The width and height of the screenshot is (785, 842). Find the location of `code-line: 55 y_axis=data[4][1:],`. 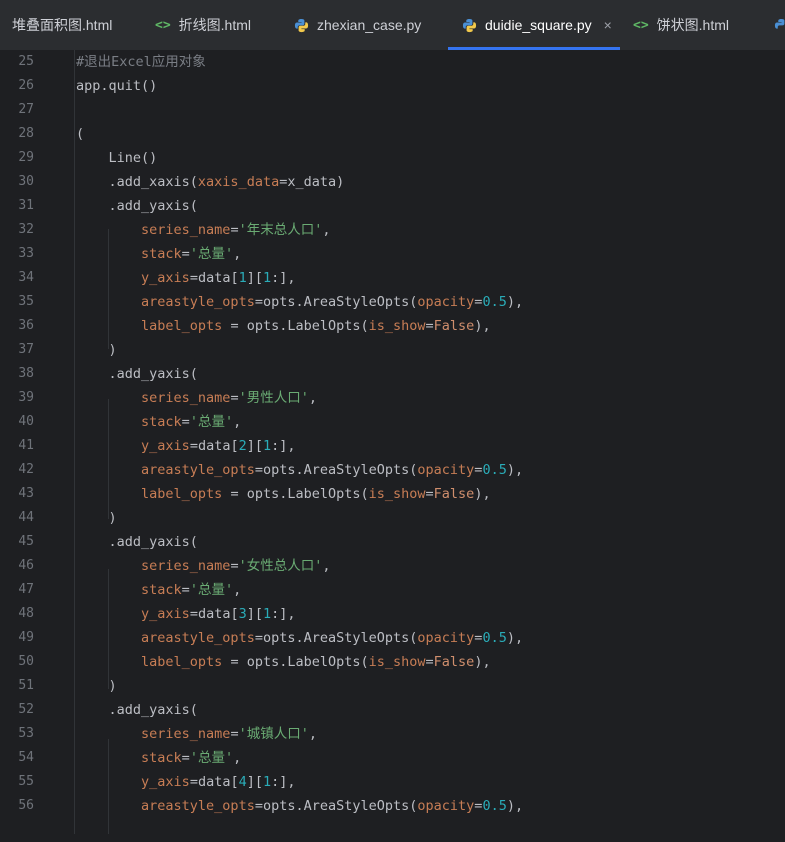

code-line: 55 y_axis=data[4][1:], is located at coordinates (392, 782).